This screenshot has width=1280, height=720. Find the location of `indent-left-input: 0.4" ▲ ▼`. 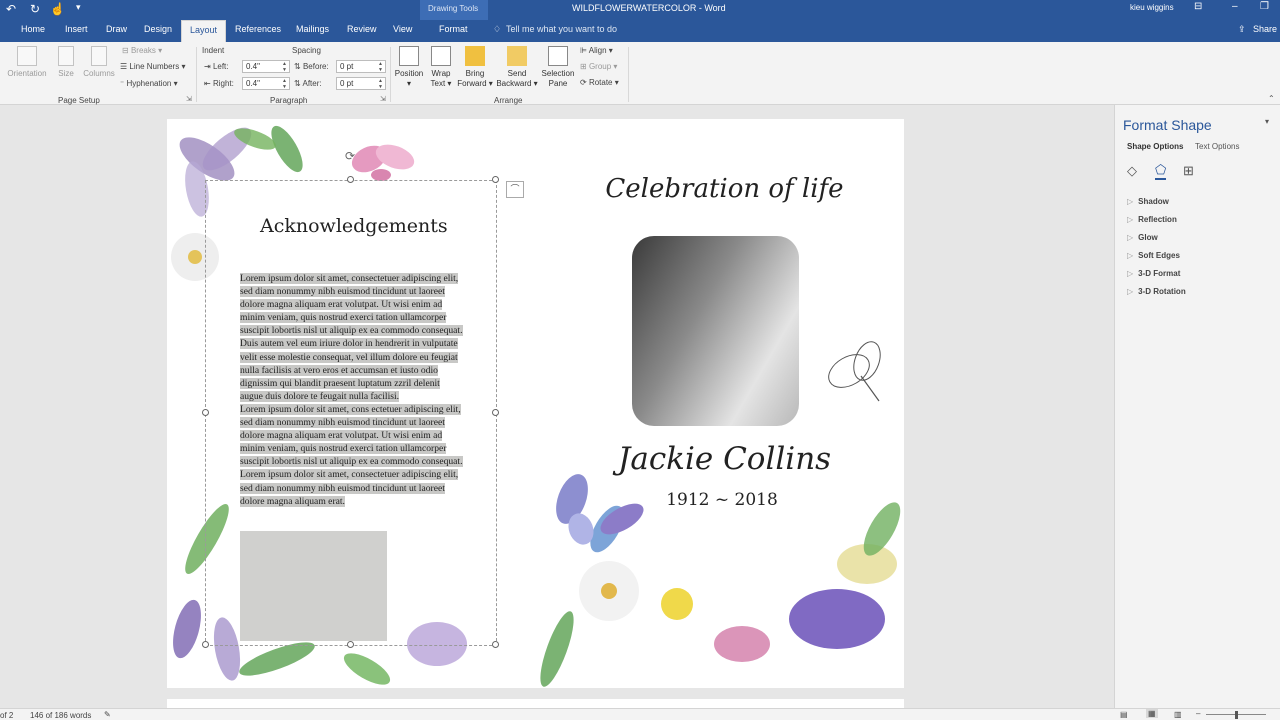

indent-left-input: 0.4" ▲ ▼ is located at coordinates (266, 66).